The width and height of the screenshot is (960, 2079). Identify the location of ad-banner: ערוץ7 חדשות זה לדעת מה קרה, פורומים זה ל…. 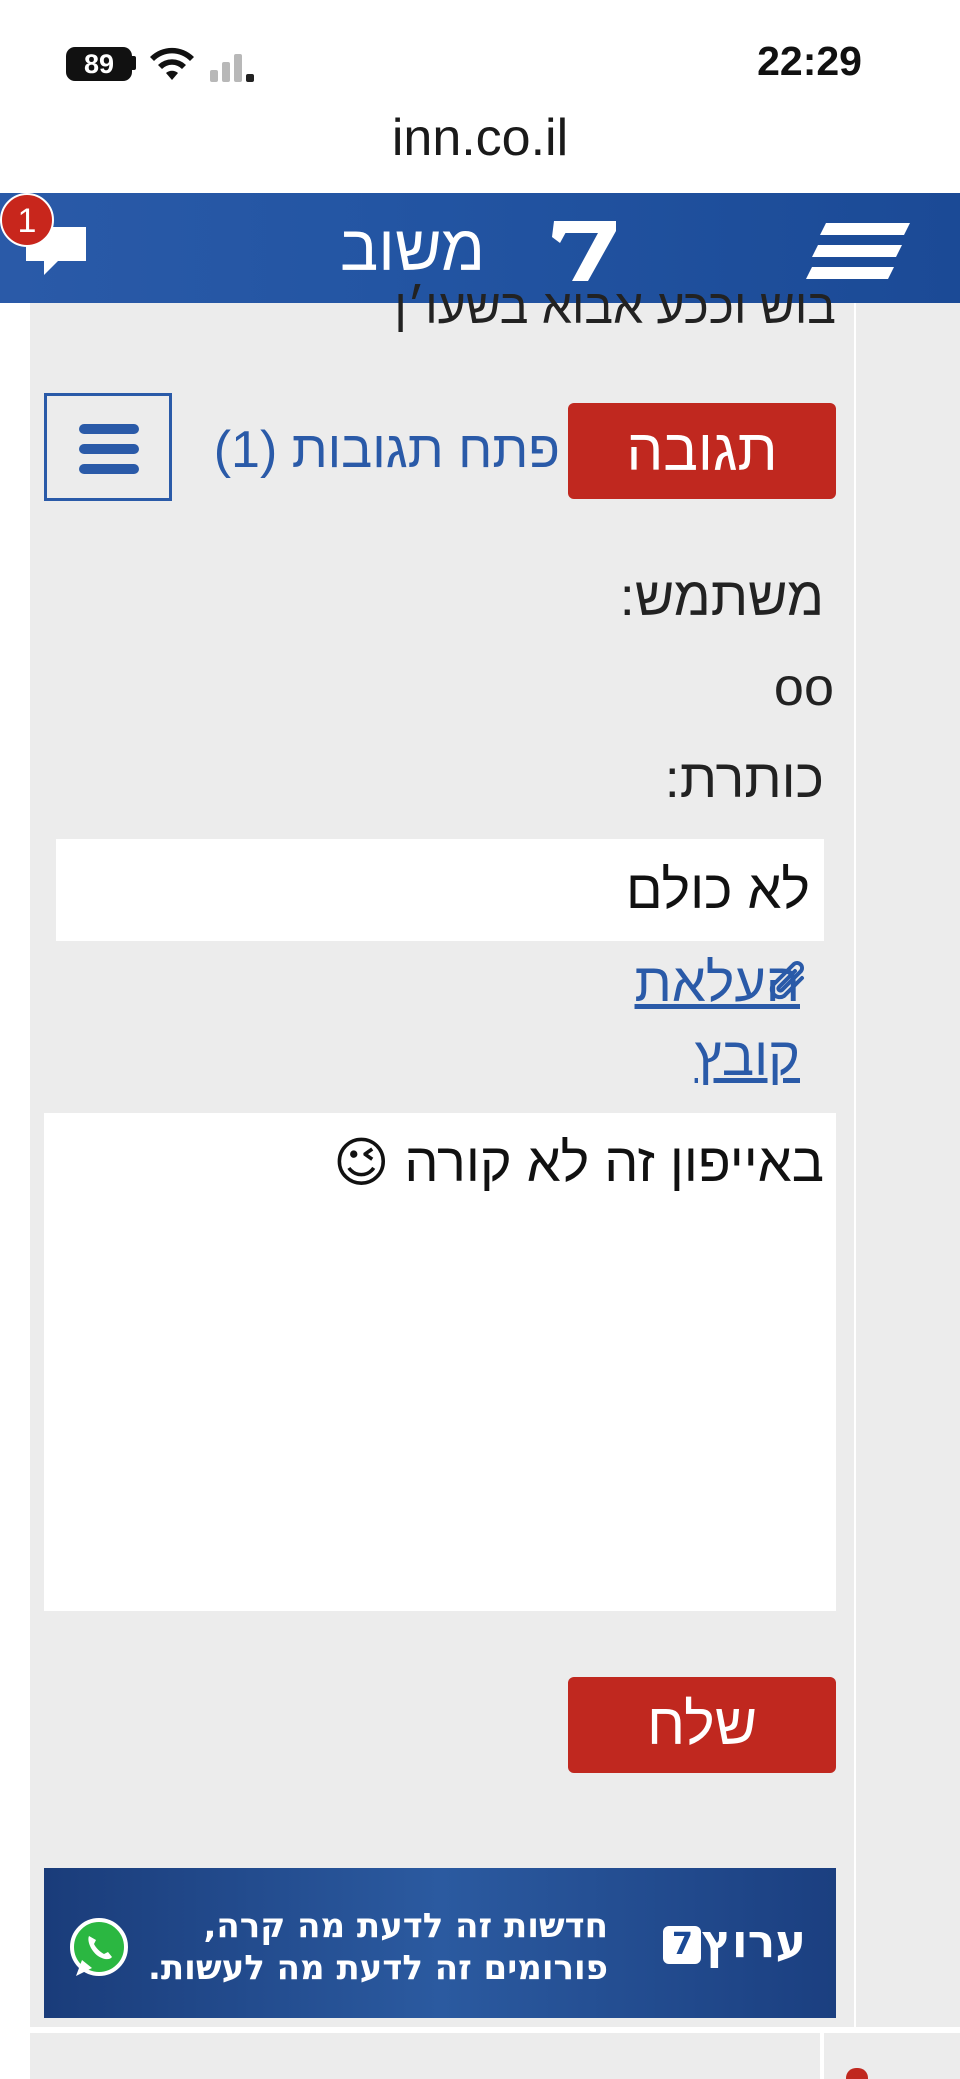
(440, 1943).